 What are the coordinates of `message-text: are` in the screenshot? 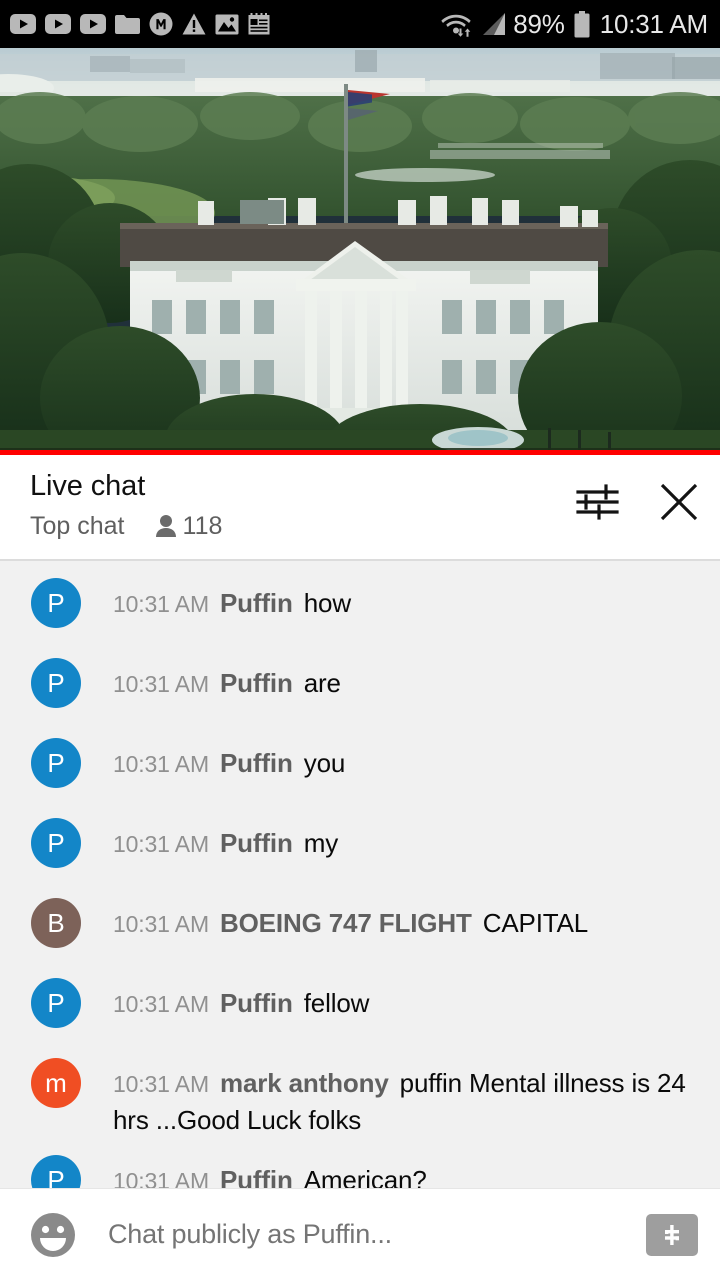 It's located at (322, 683).